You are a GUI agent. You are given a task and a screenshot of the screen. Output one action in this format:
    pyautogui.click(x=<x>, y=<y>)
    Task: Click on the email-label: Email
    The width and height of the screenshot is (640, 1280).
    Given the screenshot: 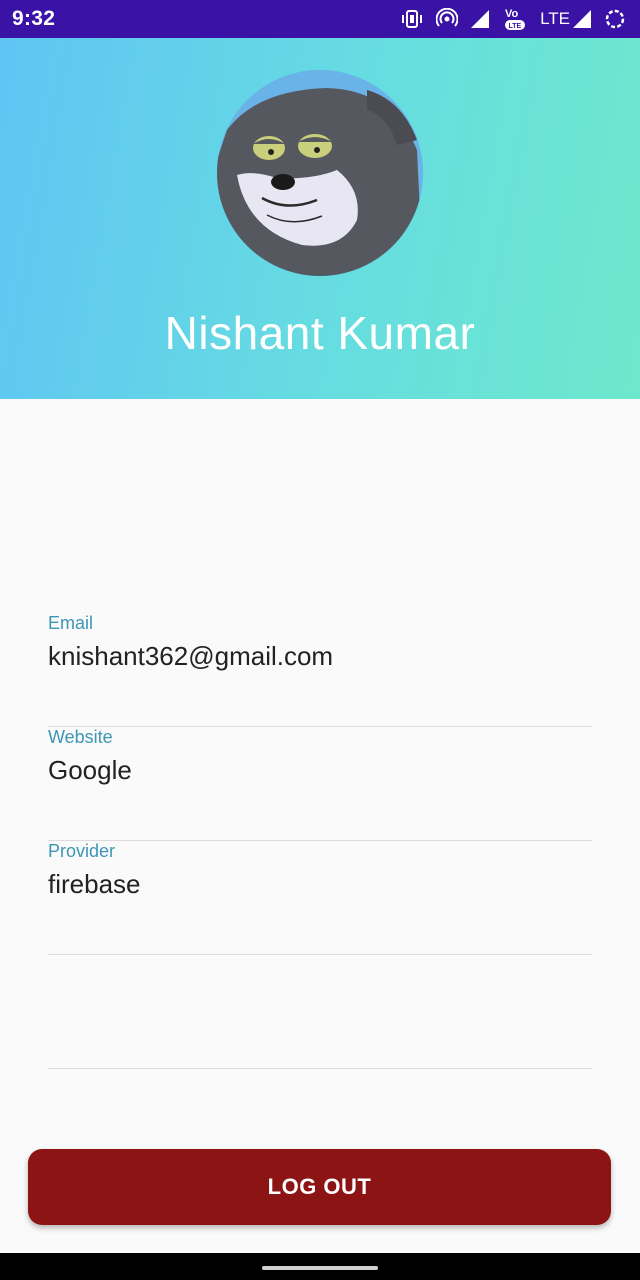 What is the action you would take?
    pyautogui.click(x=71, y=623)
    